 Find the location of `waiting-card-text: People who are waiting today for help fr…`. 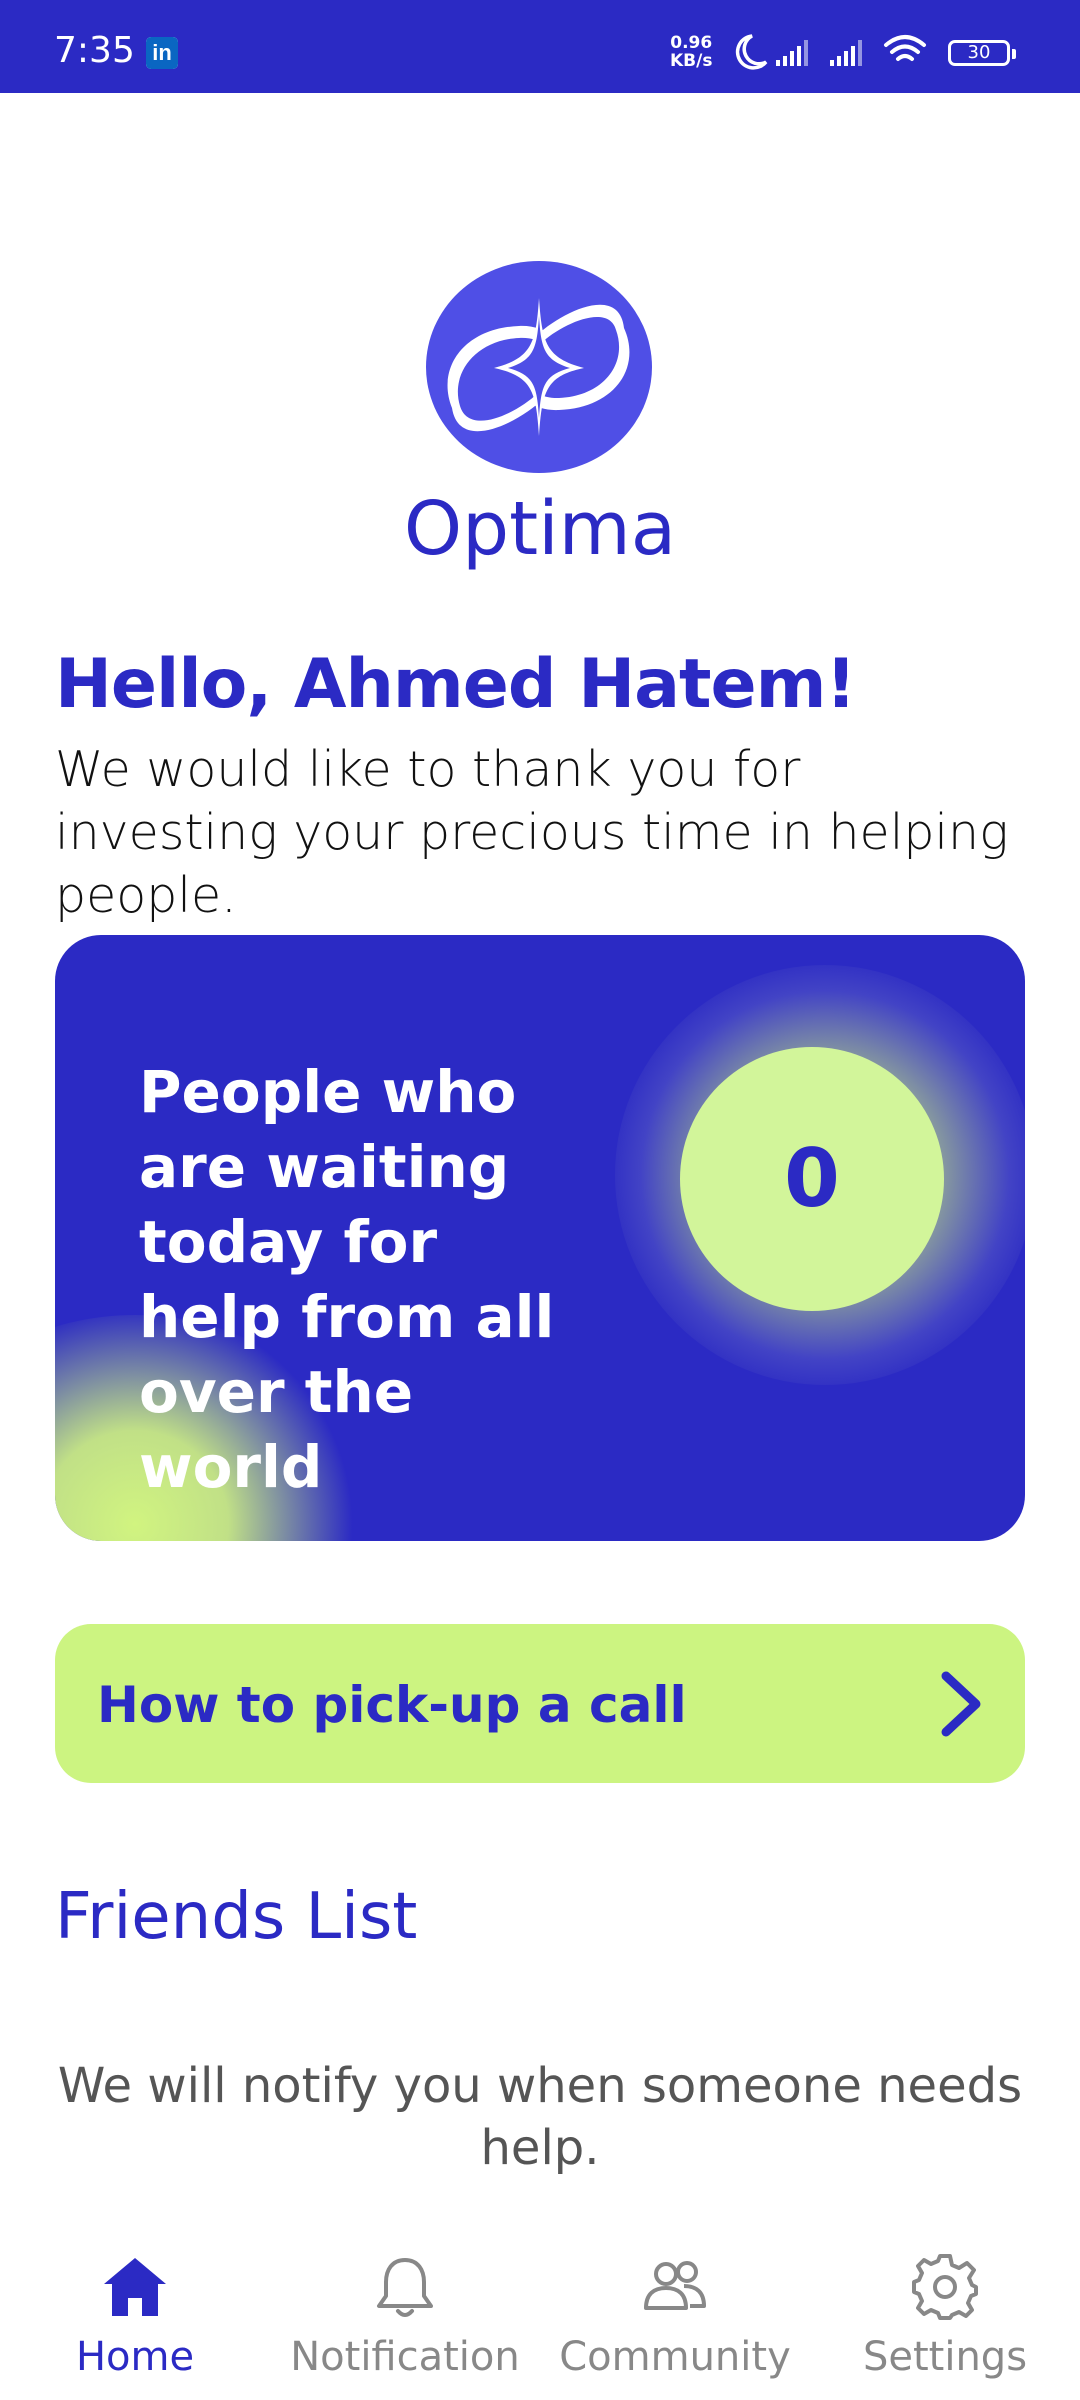

waiting-card-text: People who are waiting today for help fr… is located at coordinates (347, 1279).